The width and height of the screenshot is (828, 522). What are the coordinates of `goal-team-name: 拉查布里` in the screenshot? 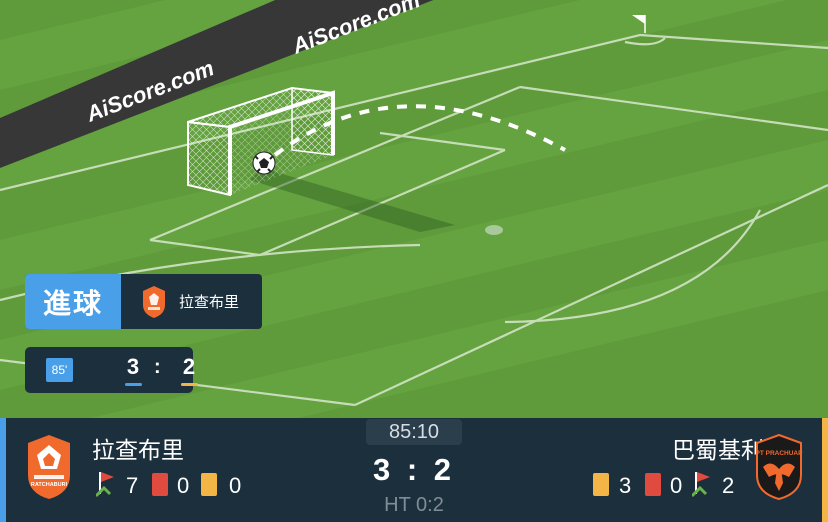 It's located at (209, 302).